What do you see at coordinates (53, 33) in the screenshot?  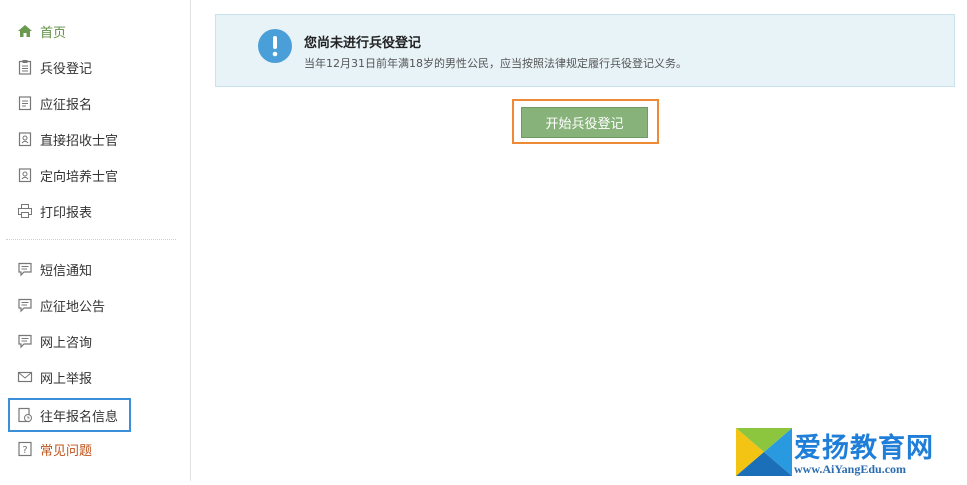 I see `sidebar-item-label: 首页` at bounding box center [53, 33].